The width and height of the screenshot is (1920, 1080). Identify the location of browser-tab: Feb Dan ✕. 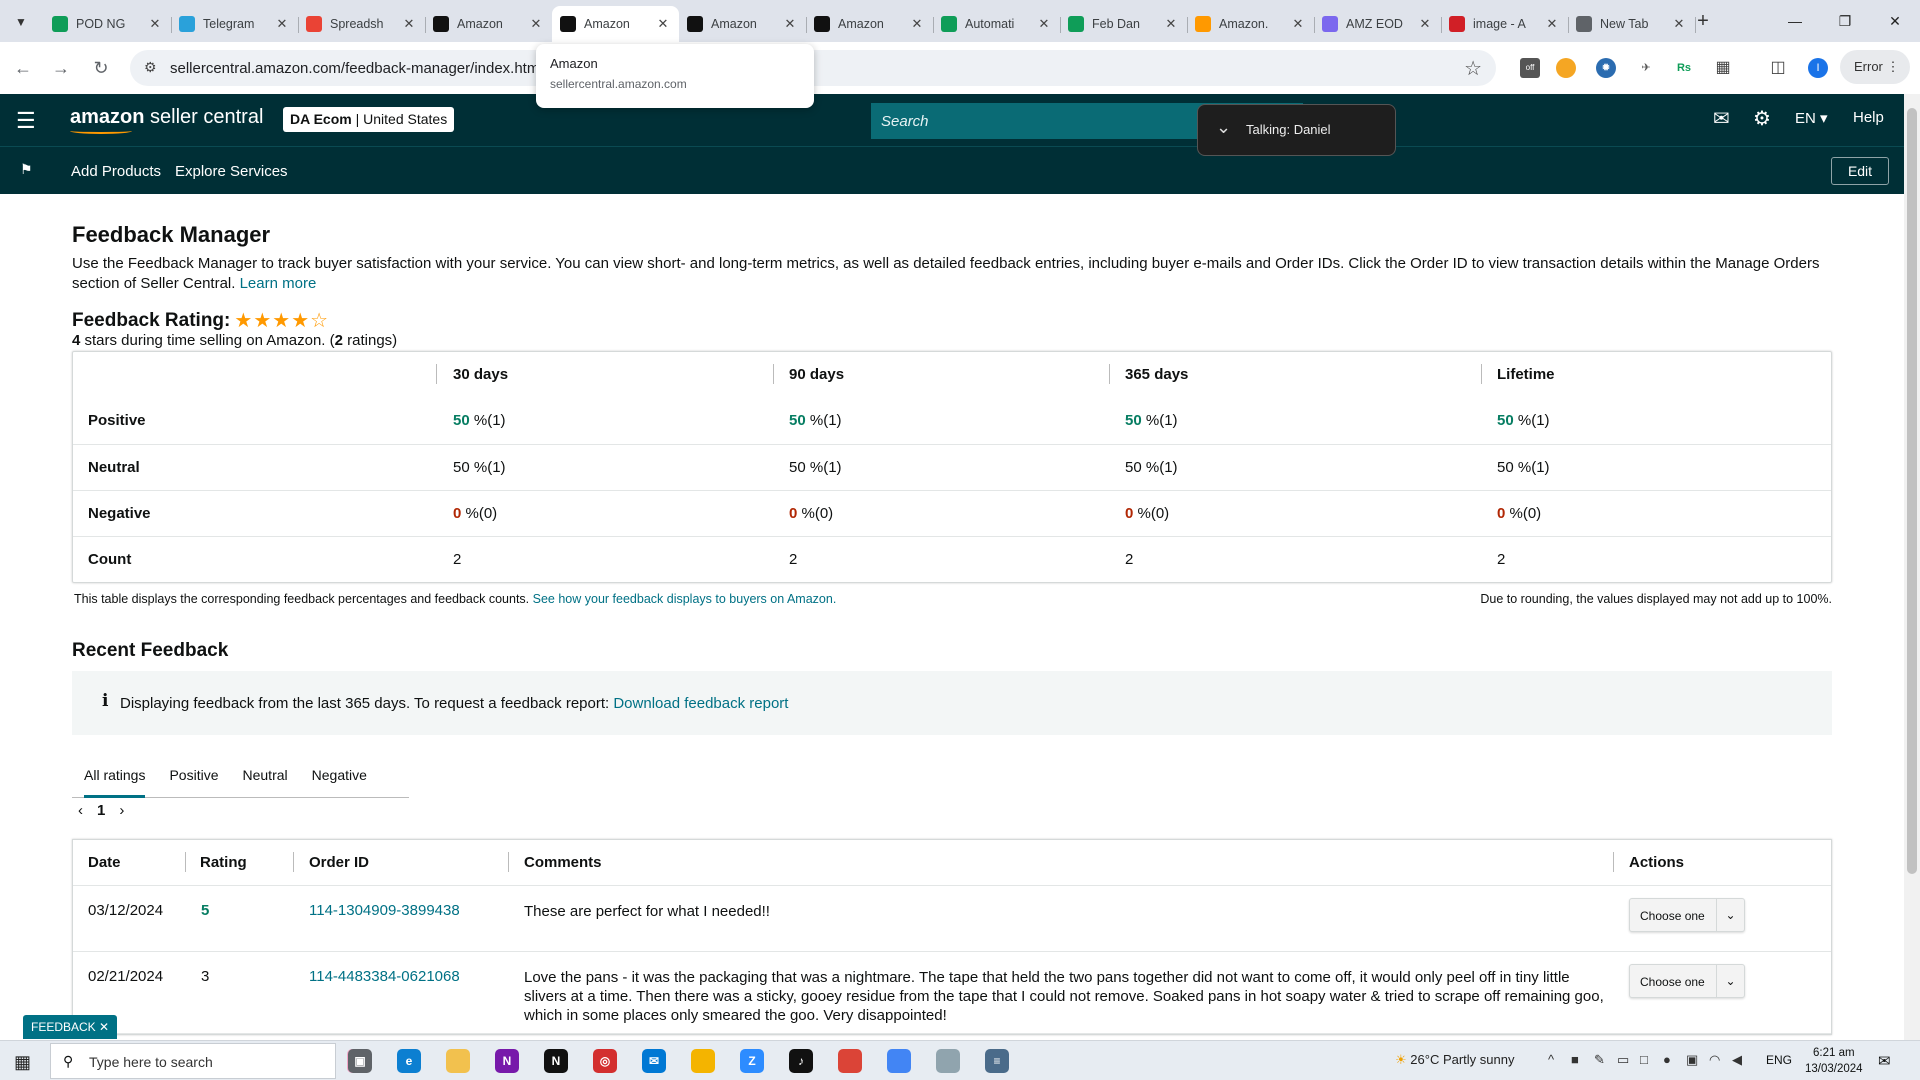
(1124, 24).